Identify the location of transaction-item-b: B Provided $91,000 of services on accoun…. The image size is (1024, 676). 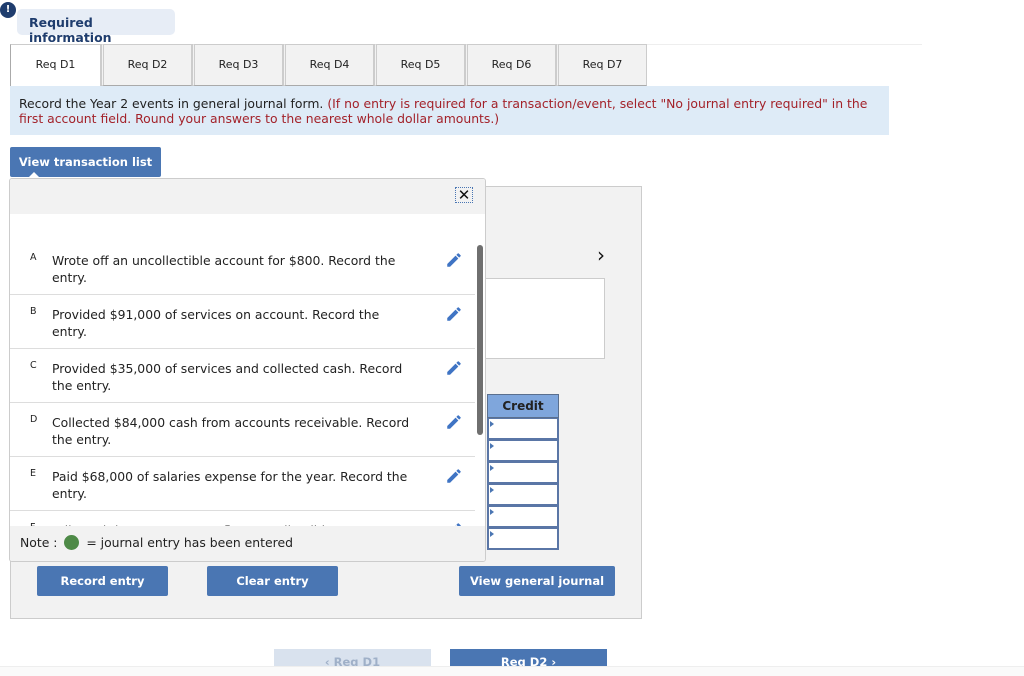
(242, 322).